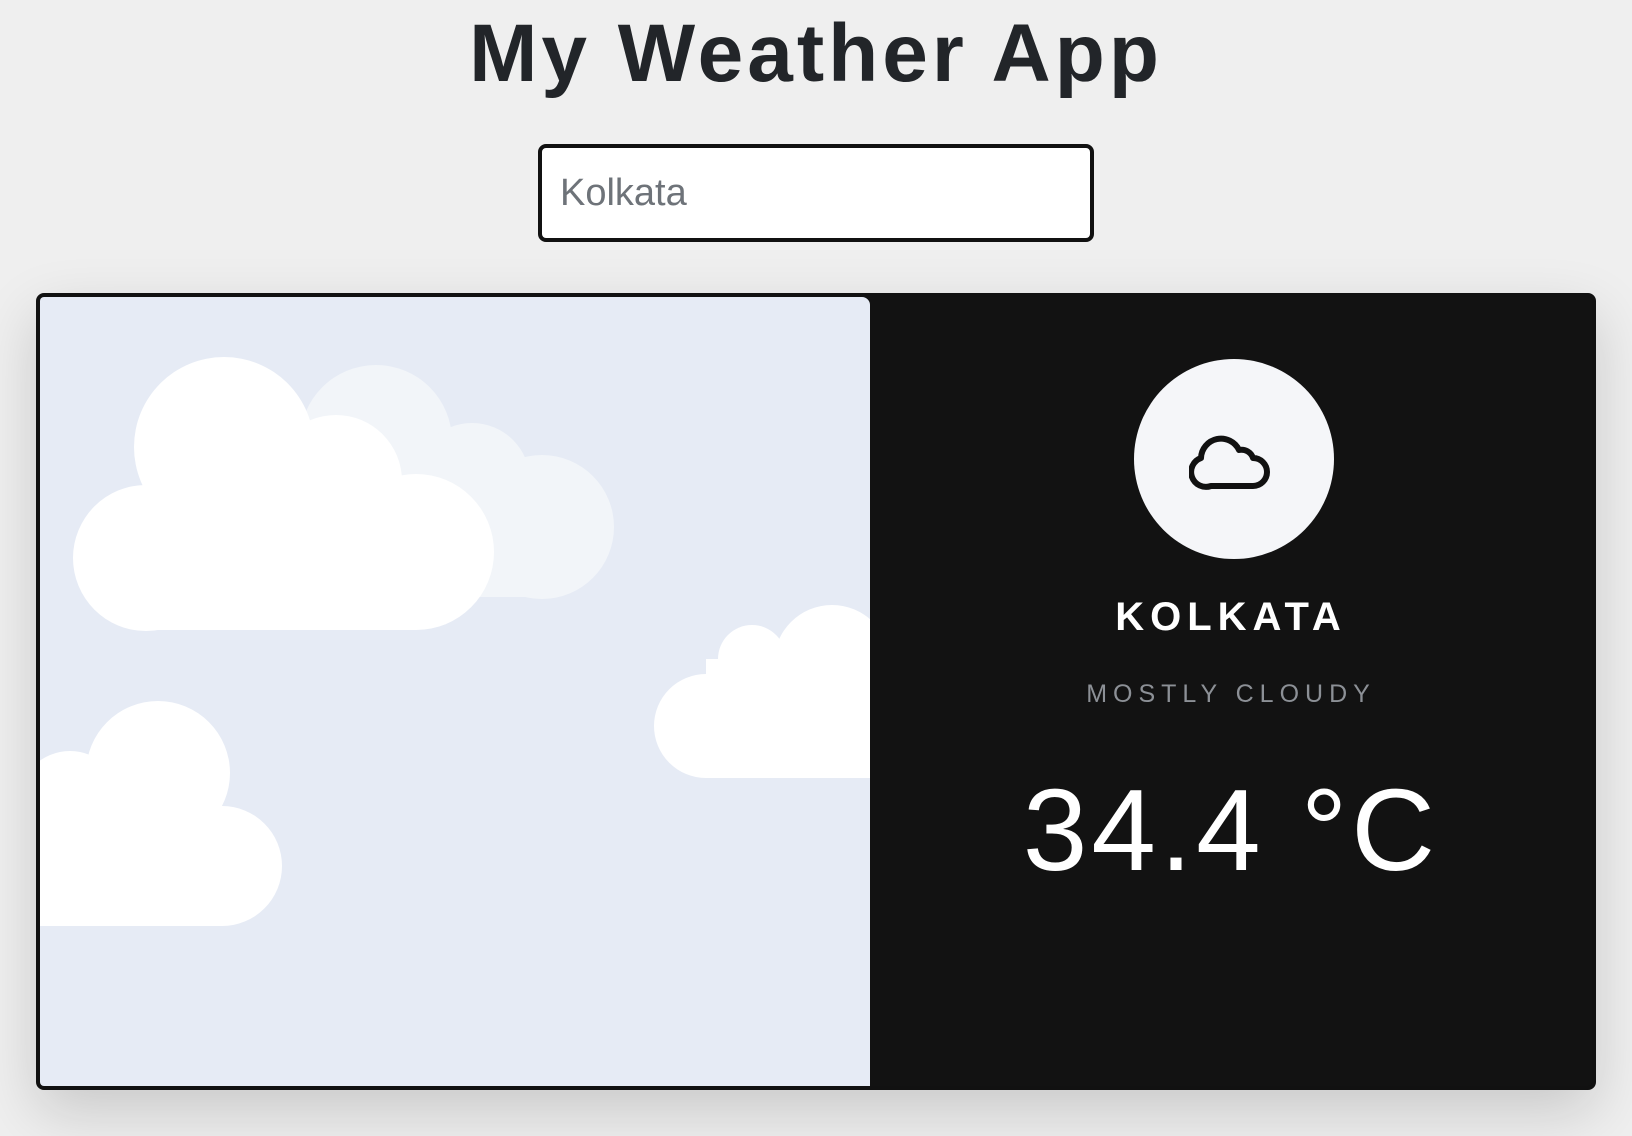 This screenshot has width=1632, height=1136. I want to click on app-title: My Weather App, so click(816, 53).